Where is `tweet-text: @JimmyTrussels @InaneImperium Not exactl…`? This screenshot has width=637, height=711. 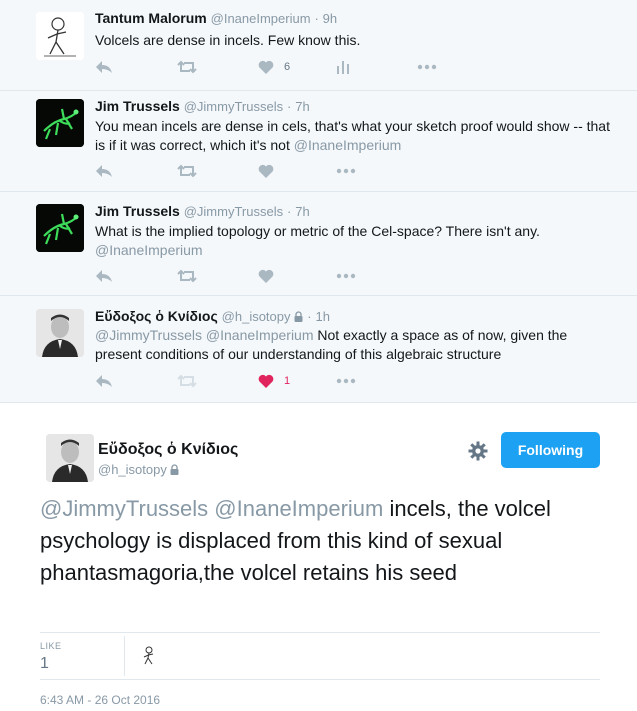 tweet-text: @JimmyTrussels @InaneImperium Not exactl… is located at coordinates (355, 345).